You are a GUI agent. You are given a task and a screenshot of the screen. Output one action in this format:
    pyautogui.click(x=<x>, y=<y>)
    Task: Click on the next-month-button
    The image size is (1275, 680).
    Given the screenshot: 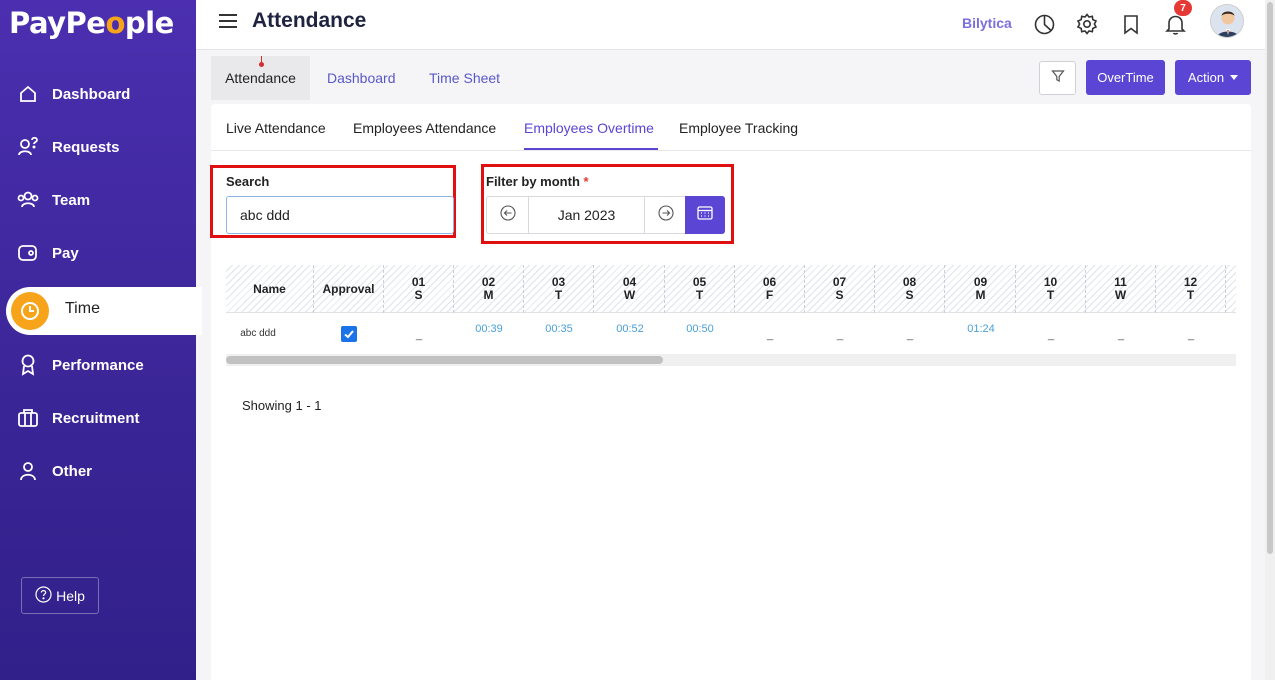 What is the action you would take?
    pyautogui.click(x=665, y=215)
    